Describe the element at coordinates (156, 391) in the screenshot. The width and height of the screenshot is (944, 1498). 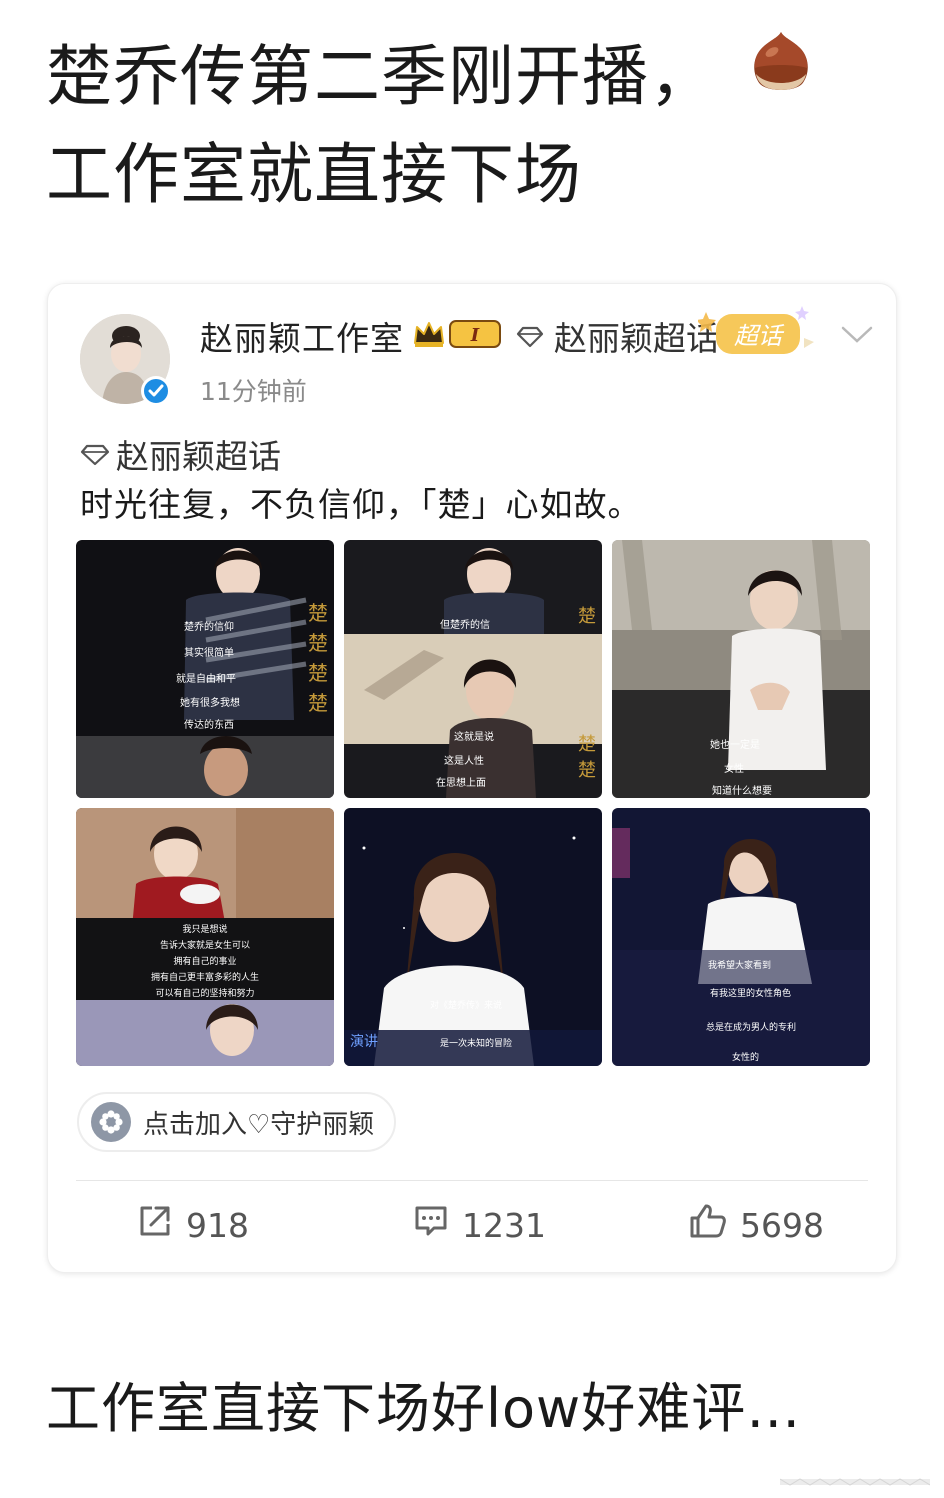
I see `verified-badge-icon` at that location.